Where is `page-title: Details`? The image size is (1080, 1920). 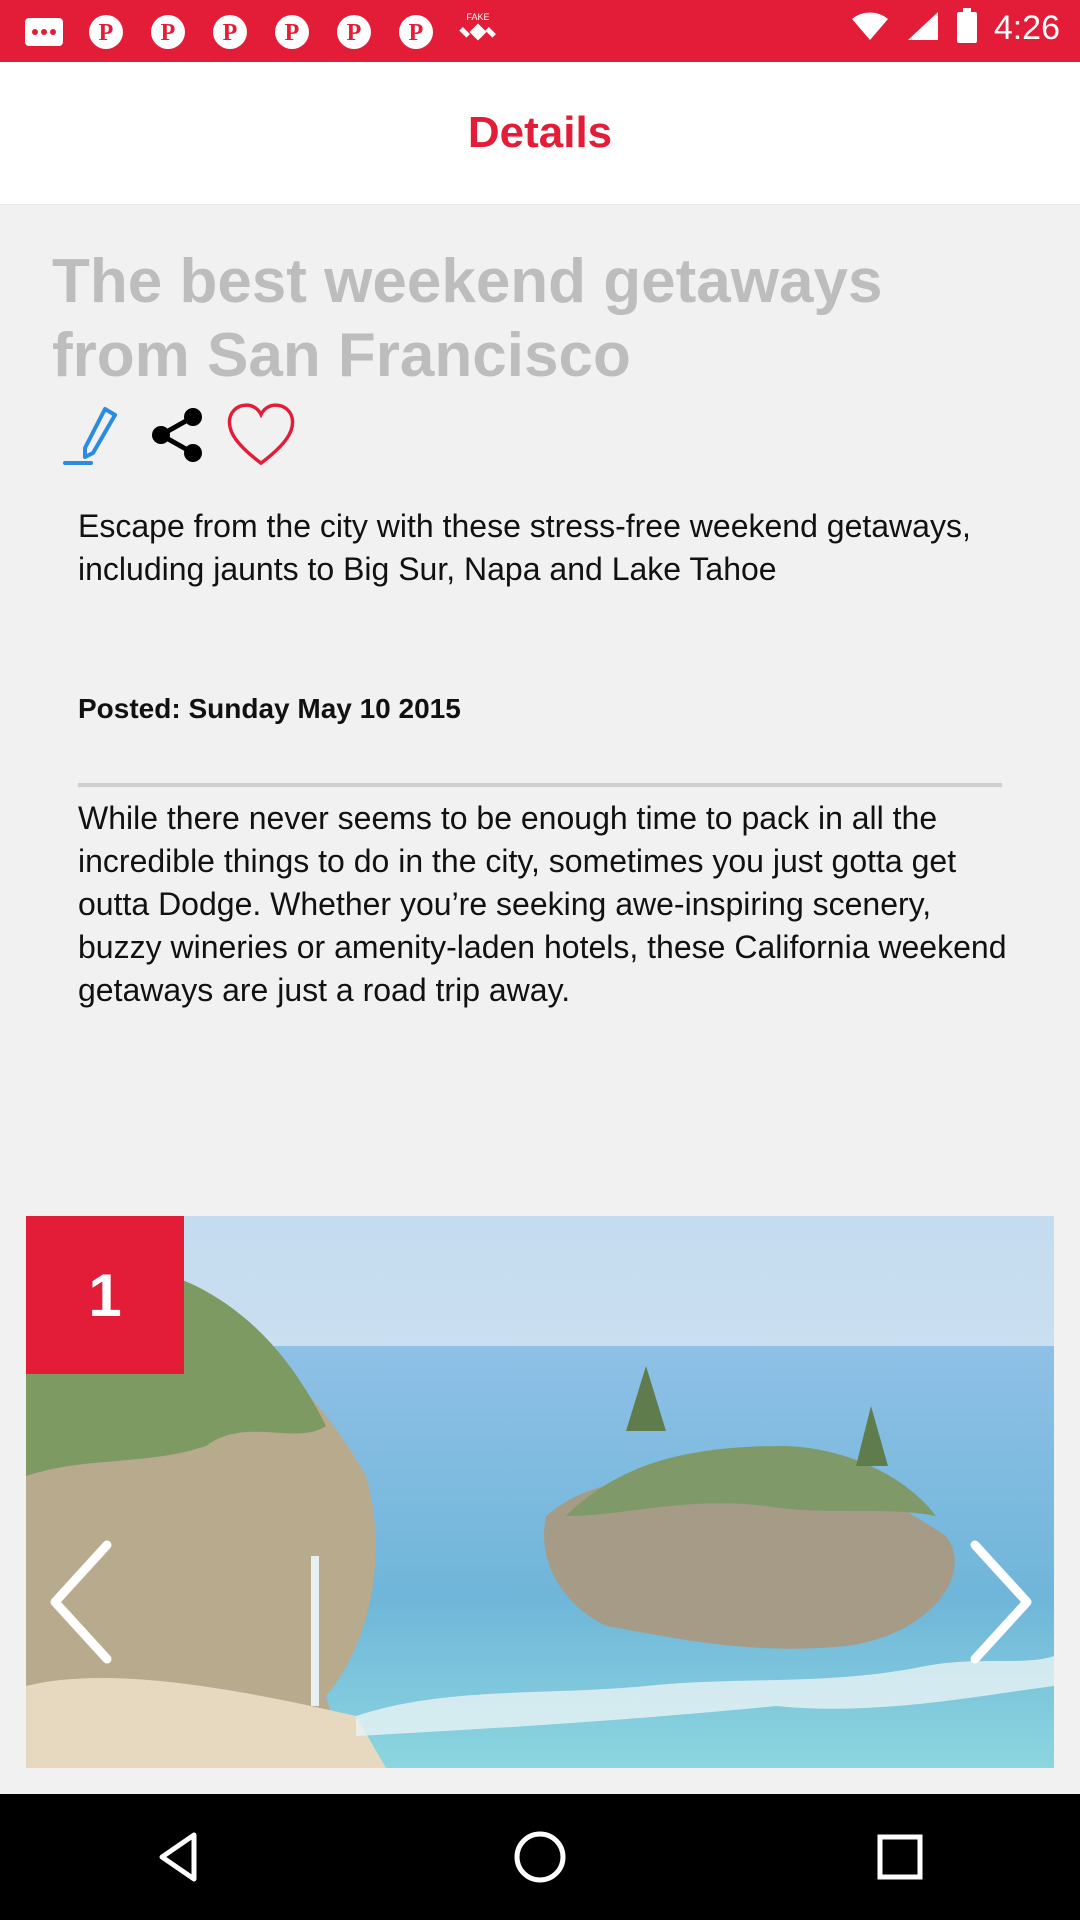
page-title: Details is located at coordinates (540, 132).